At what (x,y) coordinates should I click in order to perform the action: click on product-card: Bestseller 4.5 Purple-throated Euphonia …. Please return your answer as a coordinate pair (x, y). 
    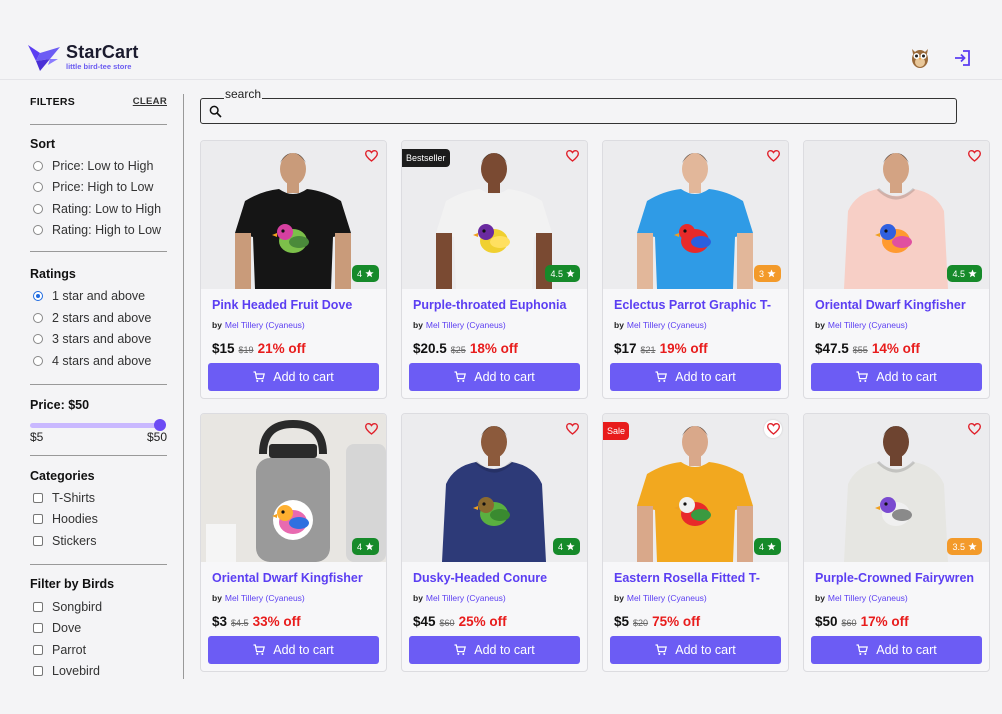
    Looking at the image, I should click on (494, 269).